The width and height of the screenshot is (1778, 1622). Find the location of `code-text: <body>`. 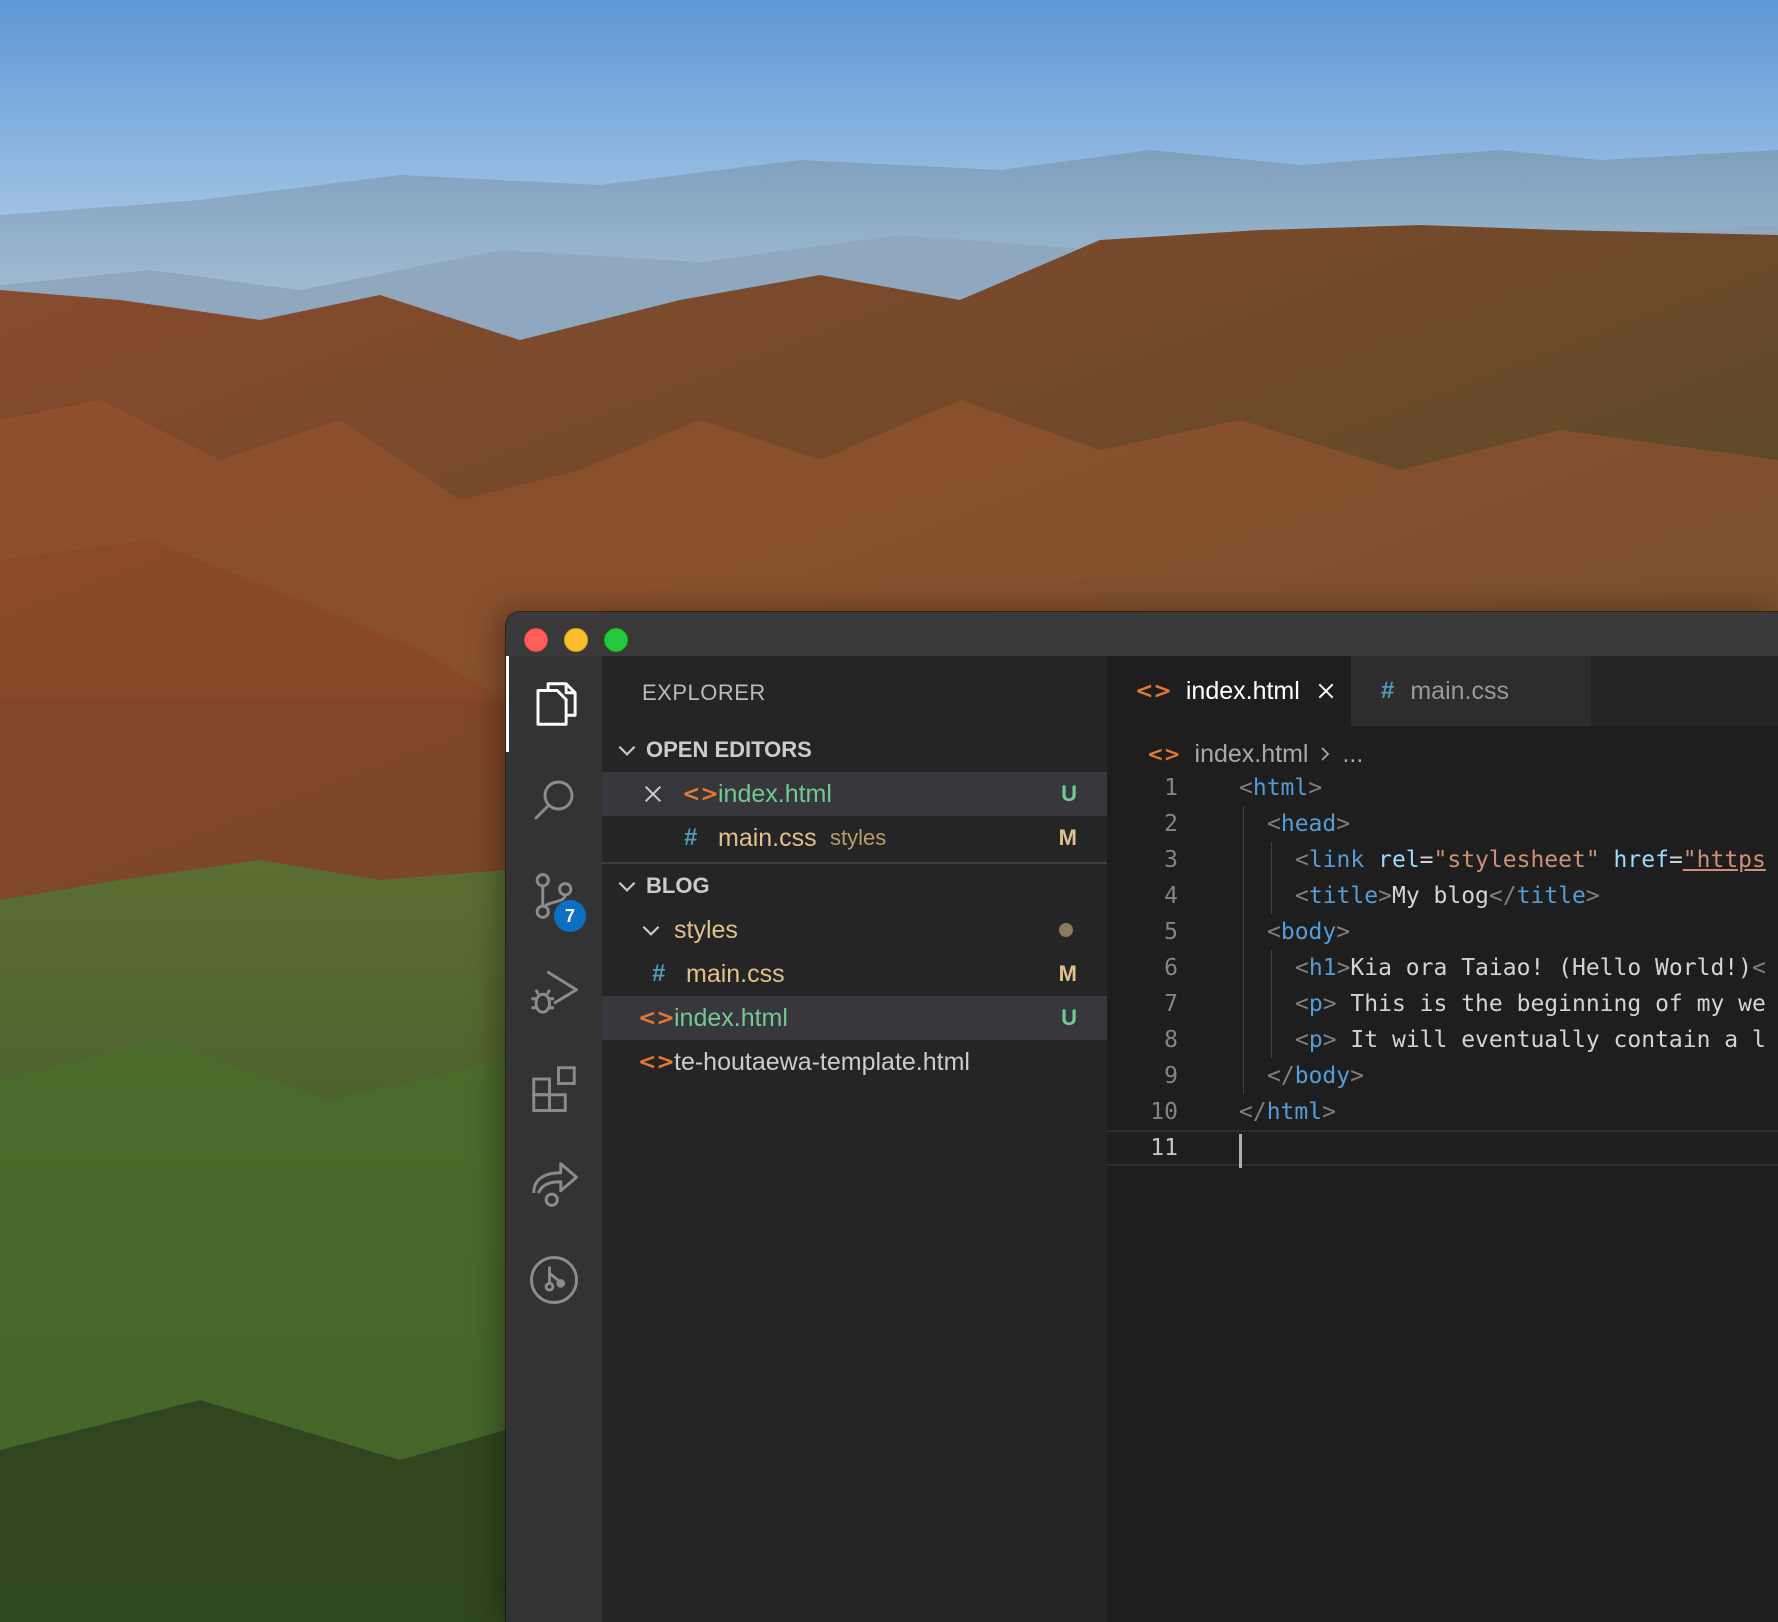

code-text: <body> is located at coordinates (1308, 932).